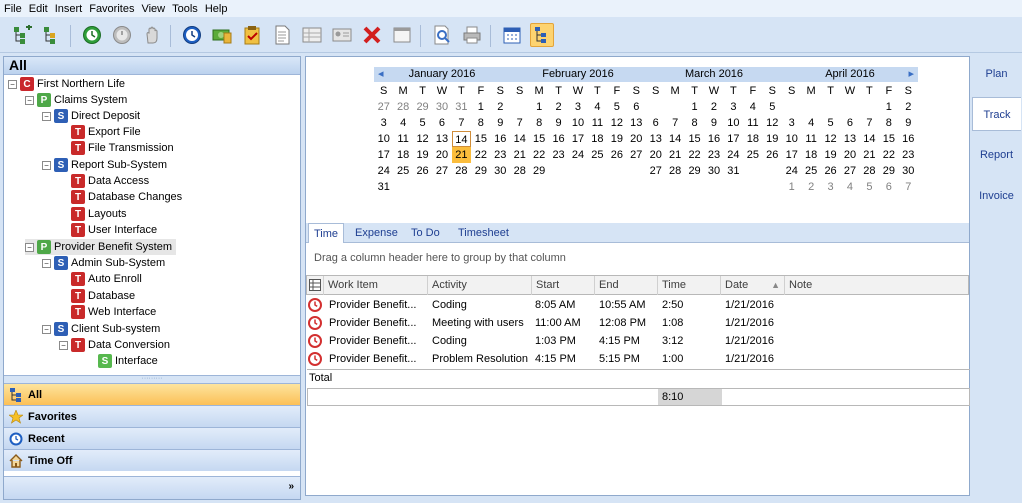  I want to click on tree-node-database: T Database, so click(103, 296).